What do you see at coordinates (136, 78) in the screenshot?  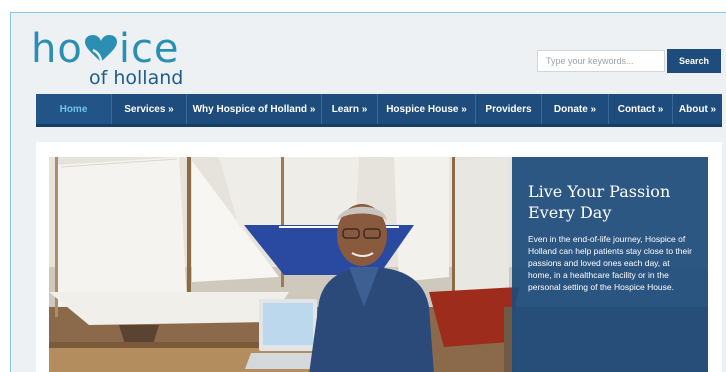 I see `logo-tagline: of holland` at bounding box center [136, 78].